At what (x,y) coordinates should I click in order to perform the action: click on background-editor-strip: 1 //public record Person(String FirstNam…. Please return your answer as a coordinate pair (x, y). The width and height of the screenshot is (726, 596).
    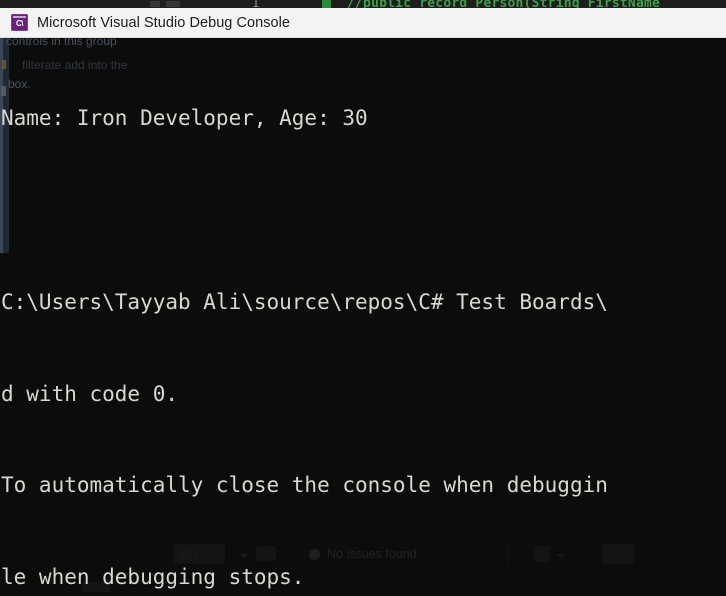
    Looking at the image, I should click on (363, 4).